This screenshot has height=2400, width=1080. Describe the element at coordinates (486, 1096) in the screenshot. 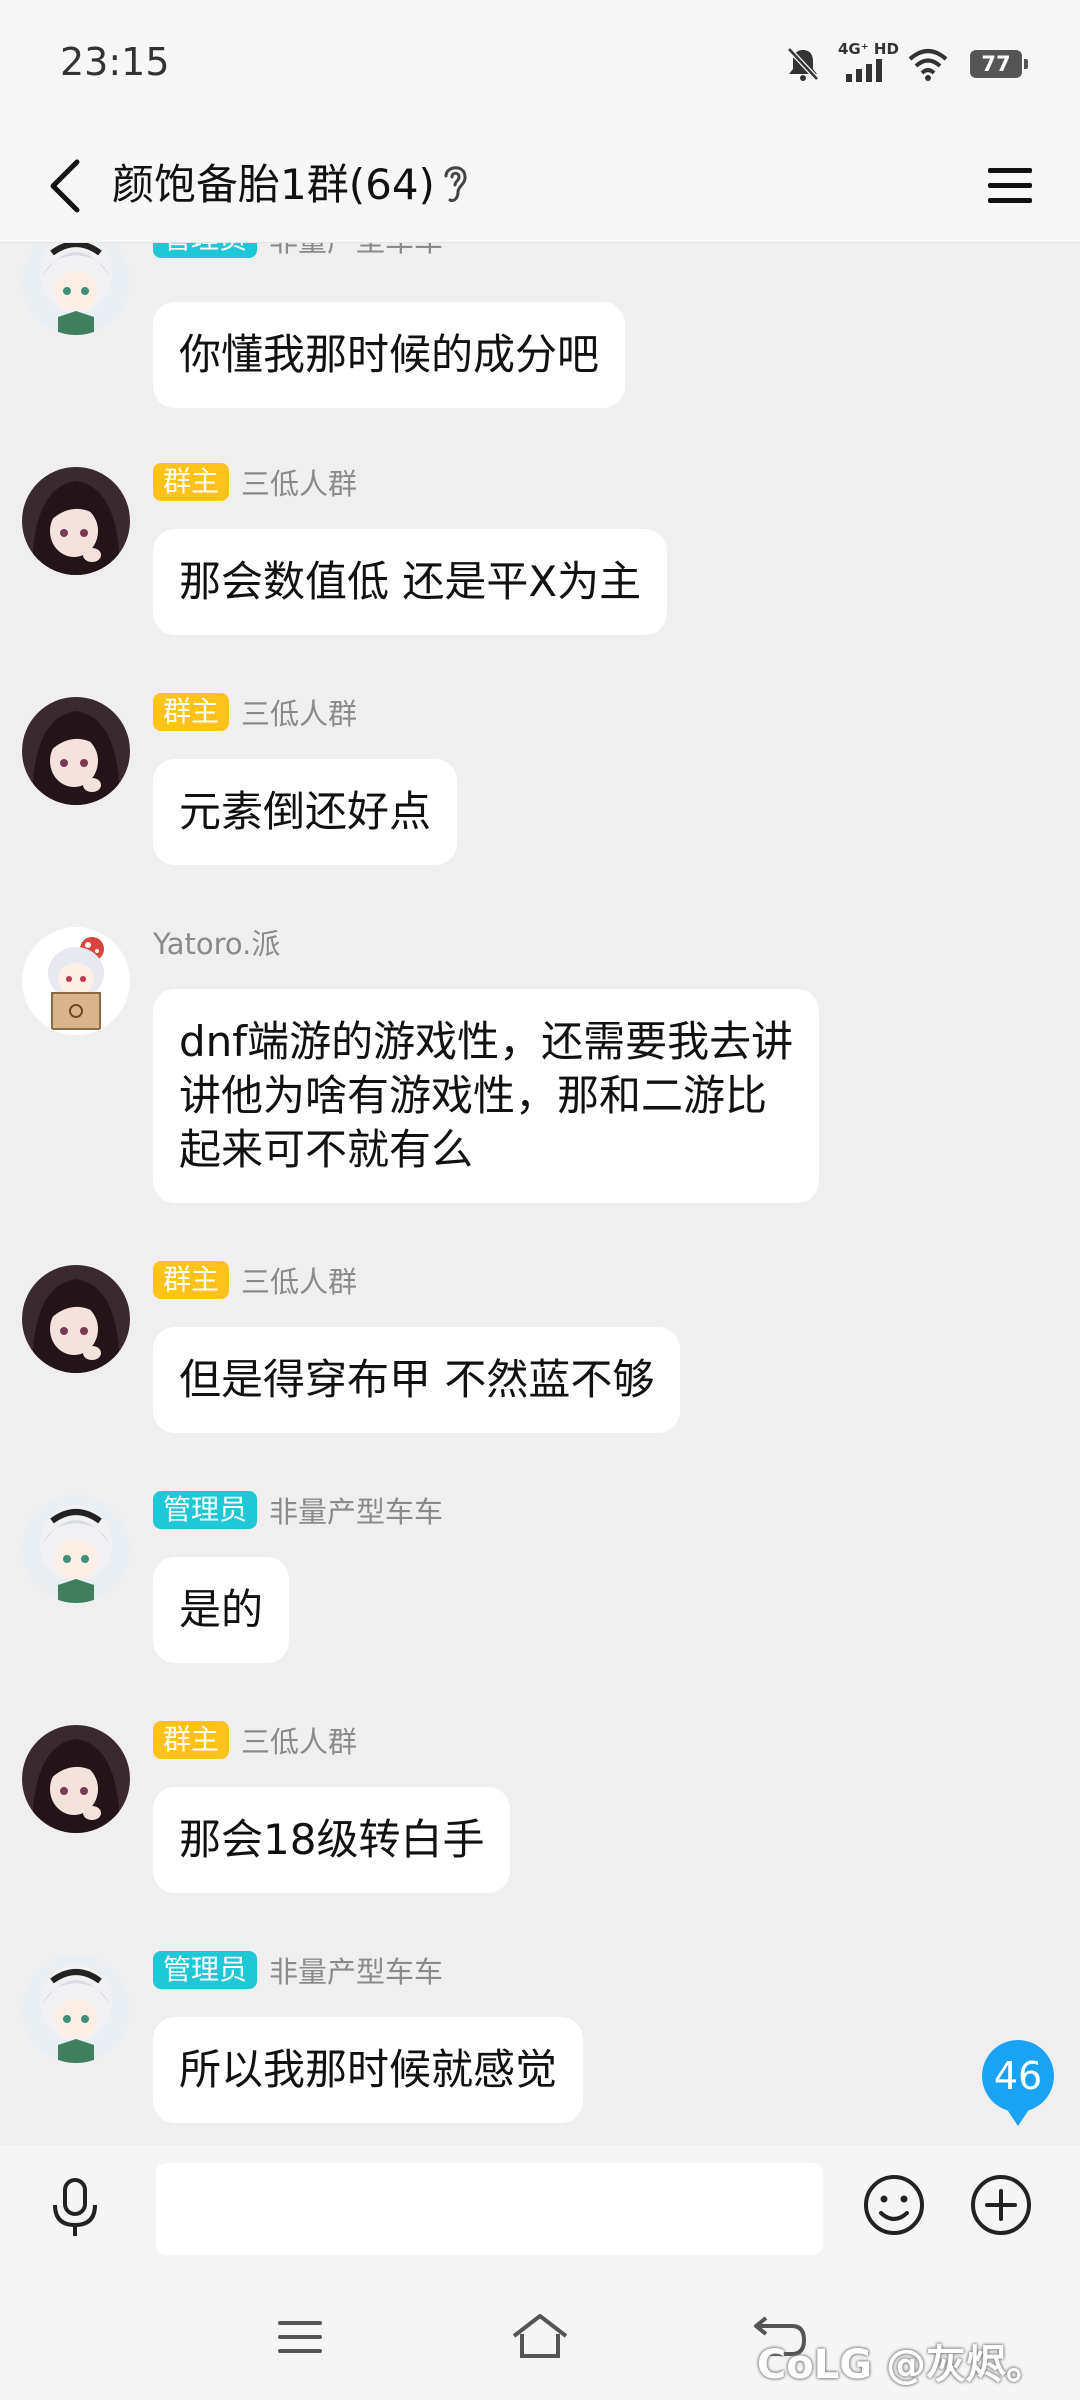

I see `message-bubble: dnf端游的游戏性，还需要我去讲 讲他为啥有游戏性，那和二游比 起来可不就有么` at that location.